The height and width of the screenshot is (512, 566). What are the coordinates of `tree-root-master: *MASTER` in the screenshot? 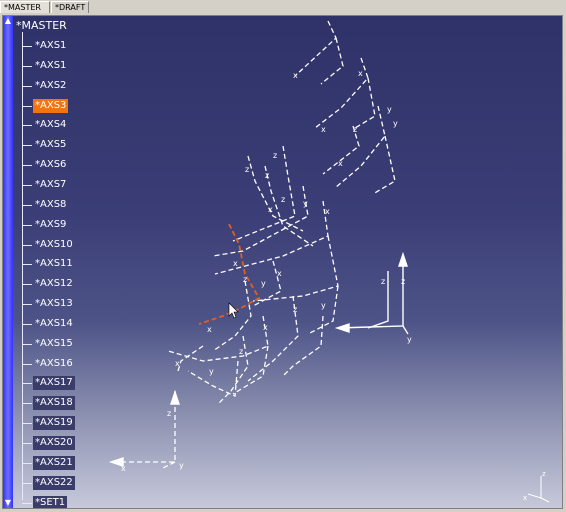 It's located at (41, 25).